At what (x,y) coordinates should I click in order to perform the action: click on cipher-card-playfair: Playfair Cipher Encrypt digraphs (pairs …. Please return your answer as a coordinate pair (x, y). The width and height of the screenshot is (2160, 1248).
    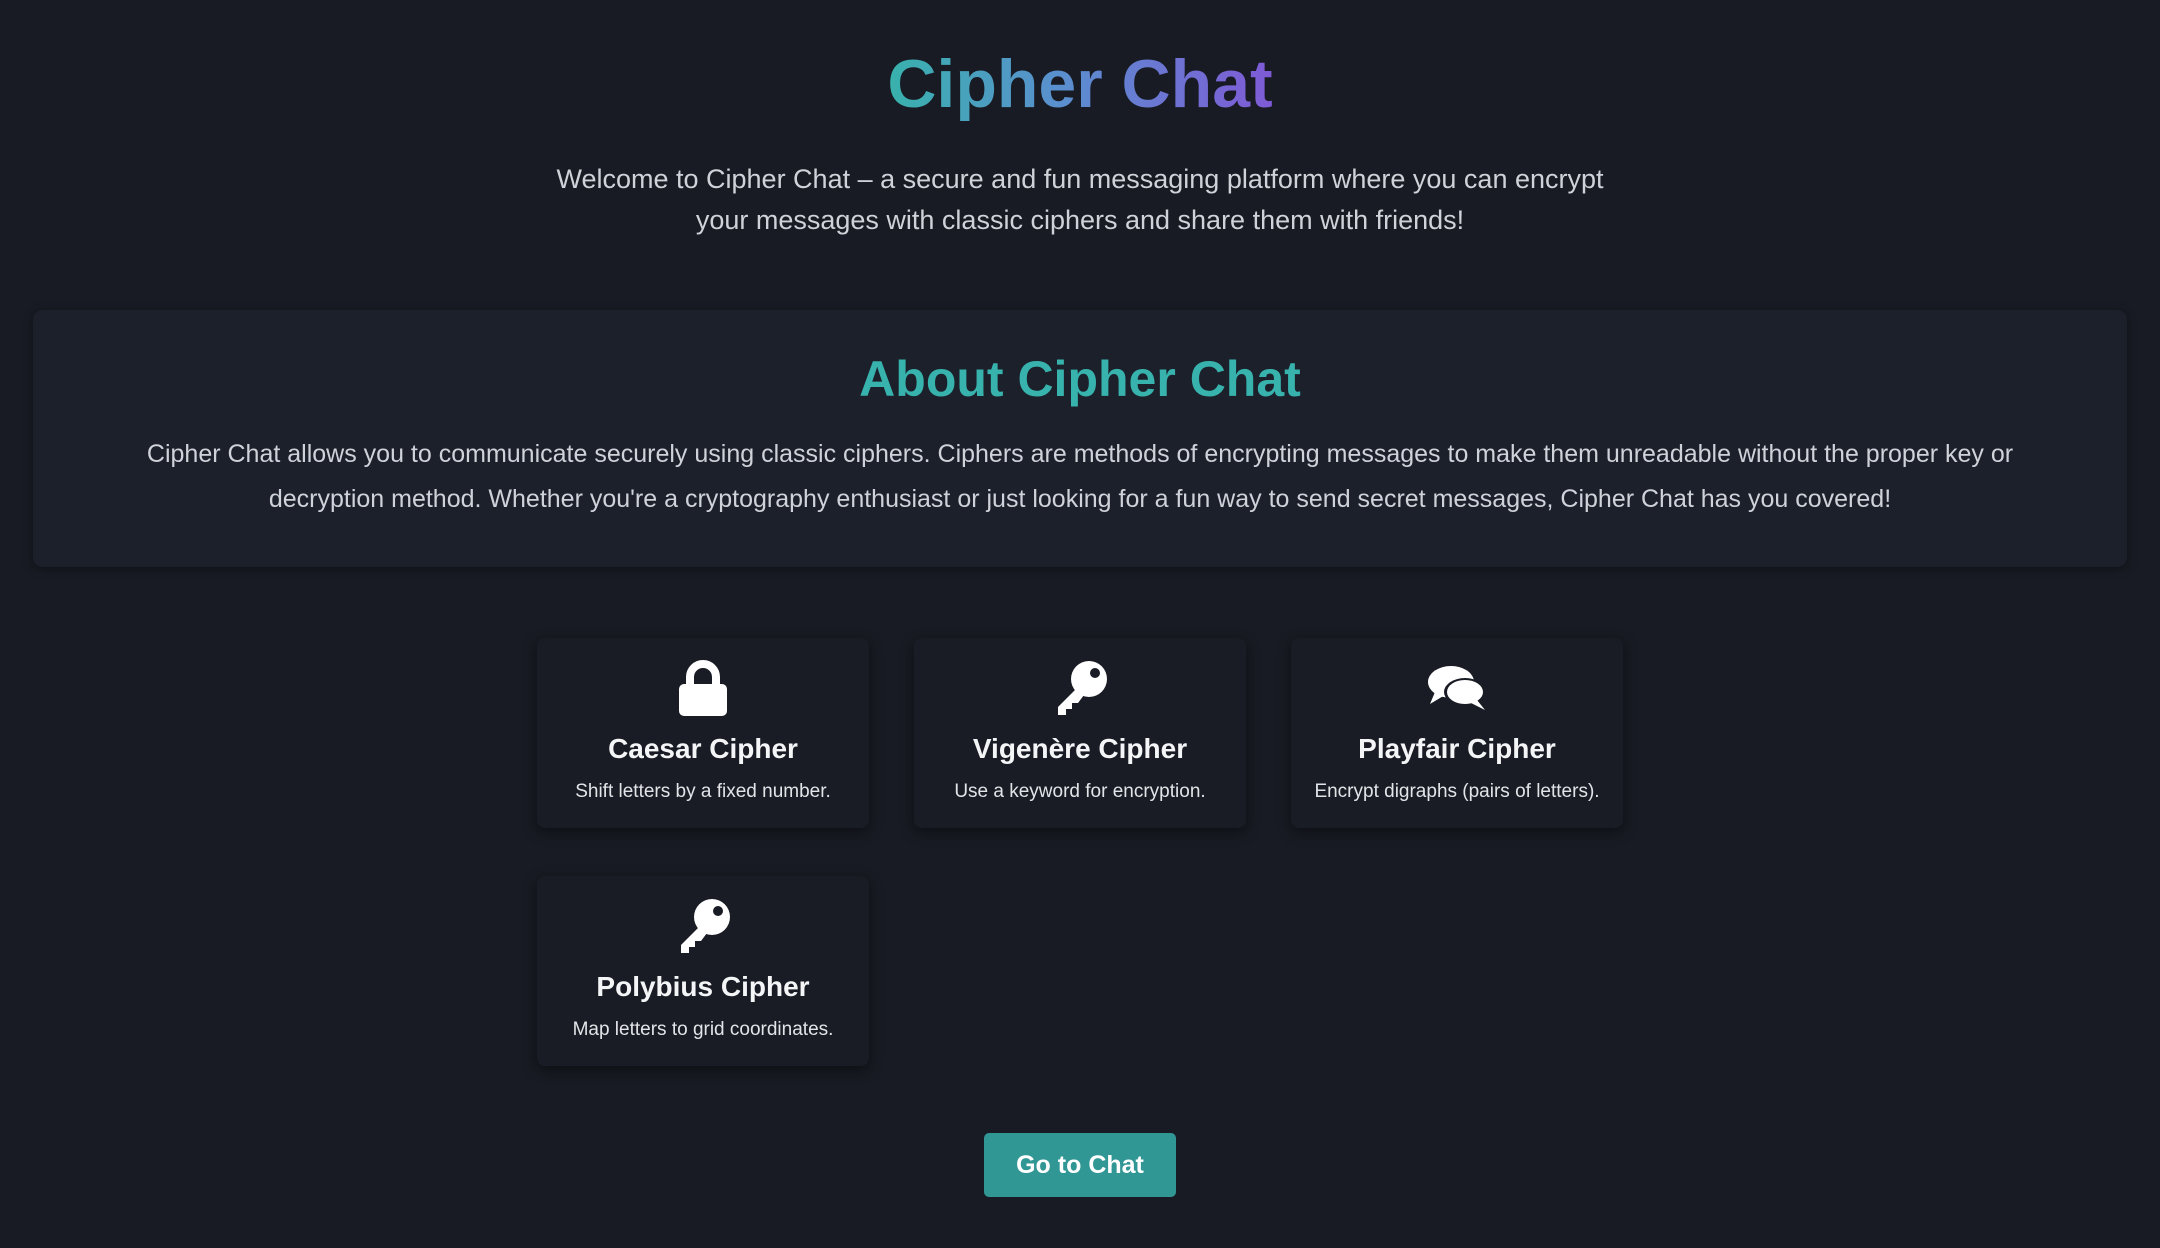
    Looking at the image, I should click on (1457, 733).